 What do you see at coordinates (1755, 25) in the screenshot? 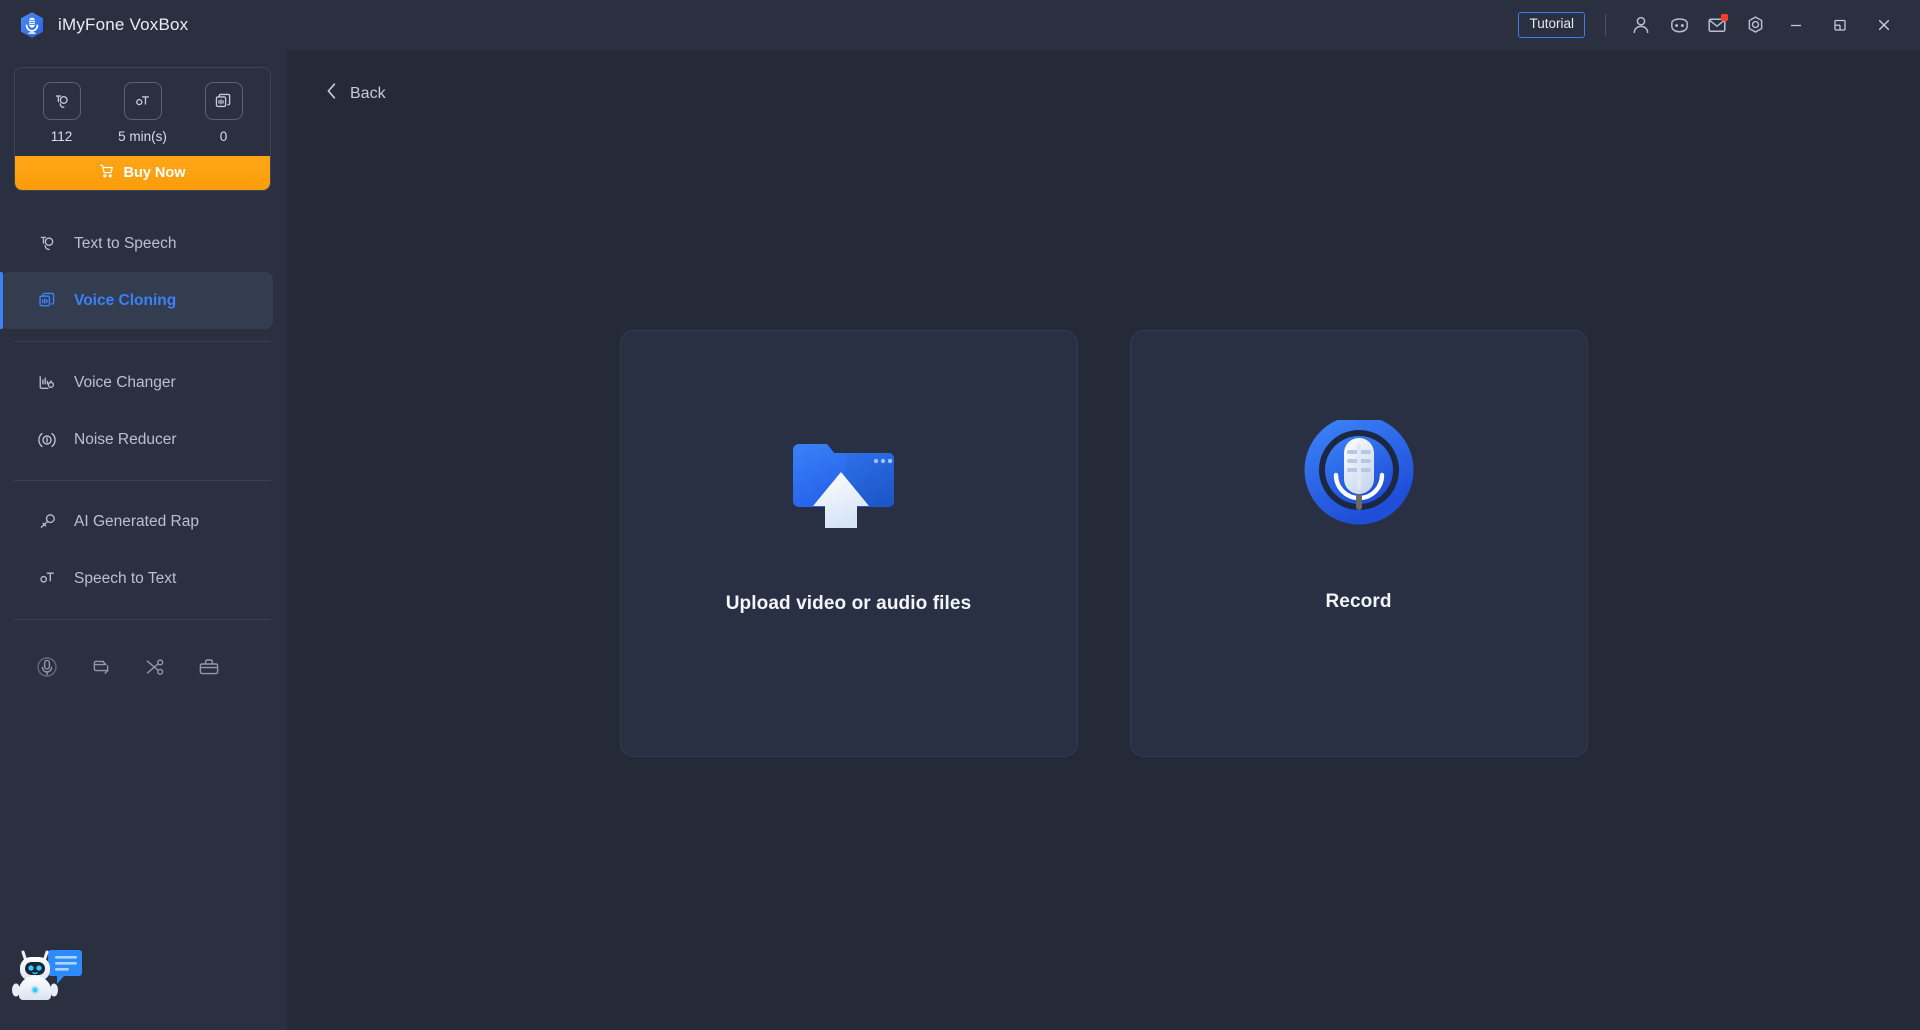
I see `settings-gear-icon` at bounding box center [1755, 25].